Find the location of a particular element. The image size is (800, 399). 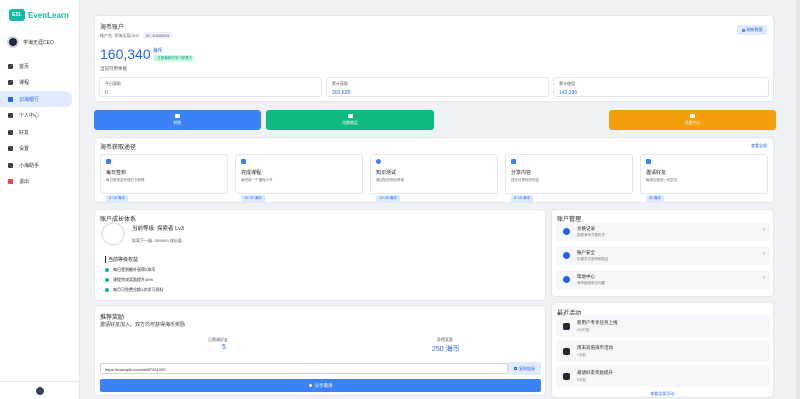

way-title: 邀请好友 is located at coordinates (656, 173).